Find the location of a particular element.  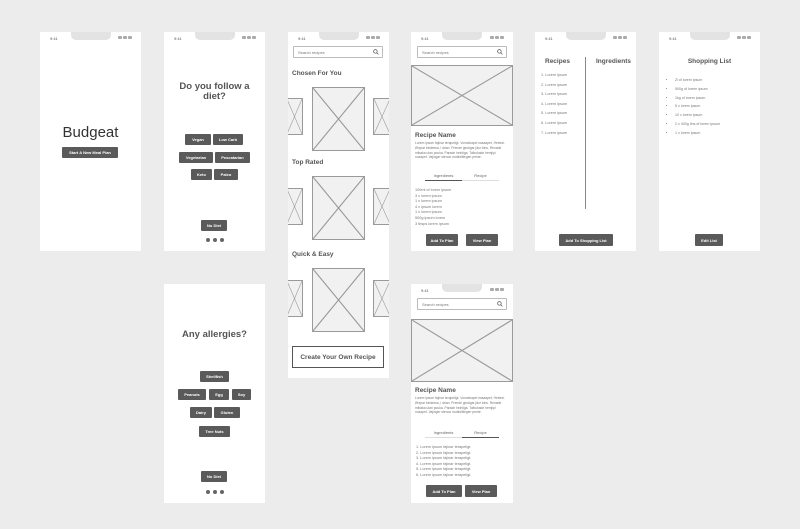

planned-recipe: 6. Lorem ipsum is located at coordinates (554, 124).